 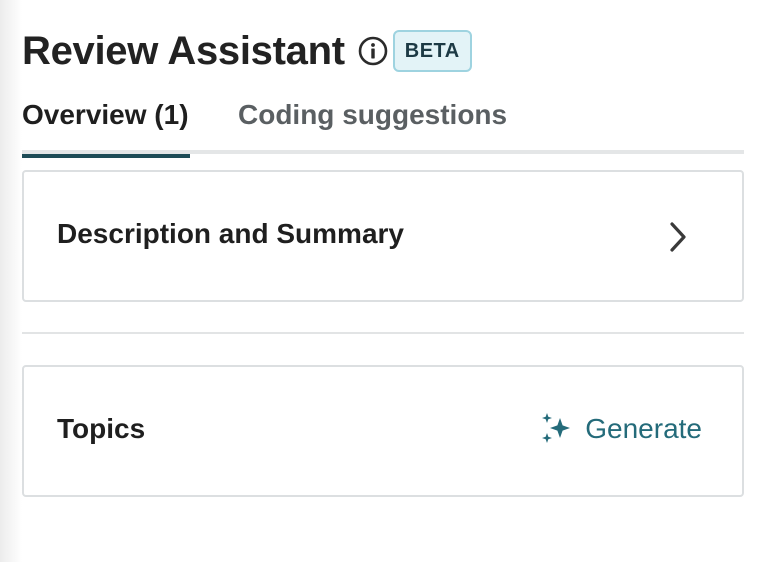 I want to click on beta-badge: BETA, so click(x=432, y=51).